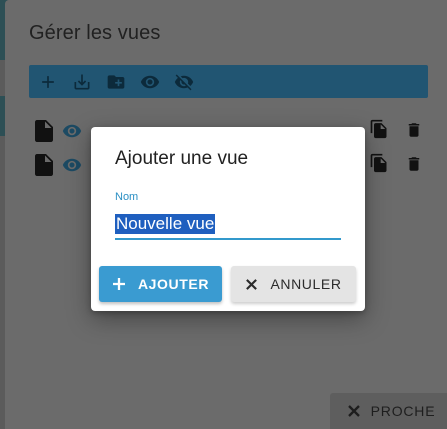 The image size is (447, 429). What do you see at coordinates (184, 82) in the screenshot?
I see `hide-icon` at bounding box center [184, 82].